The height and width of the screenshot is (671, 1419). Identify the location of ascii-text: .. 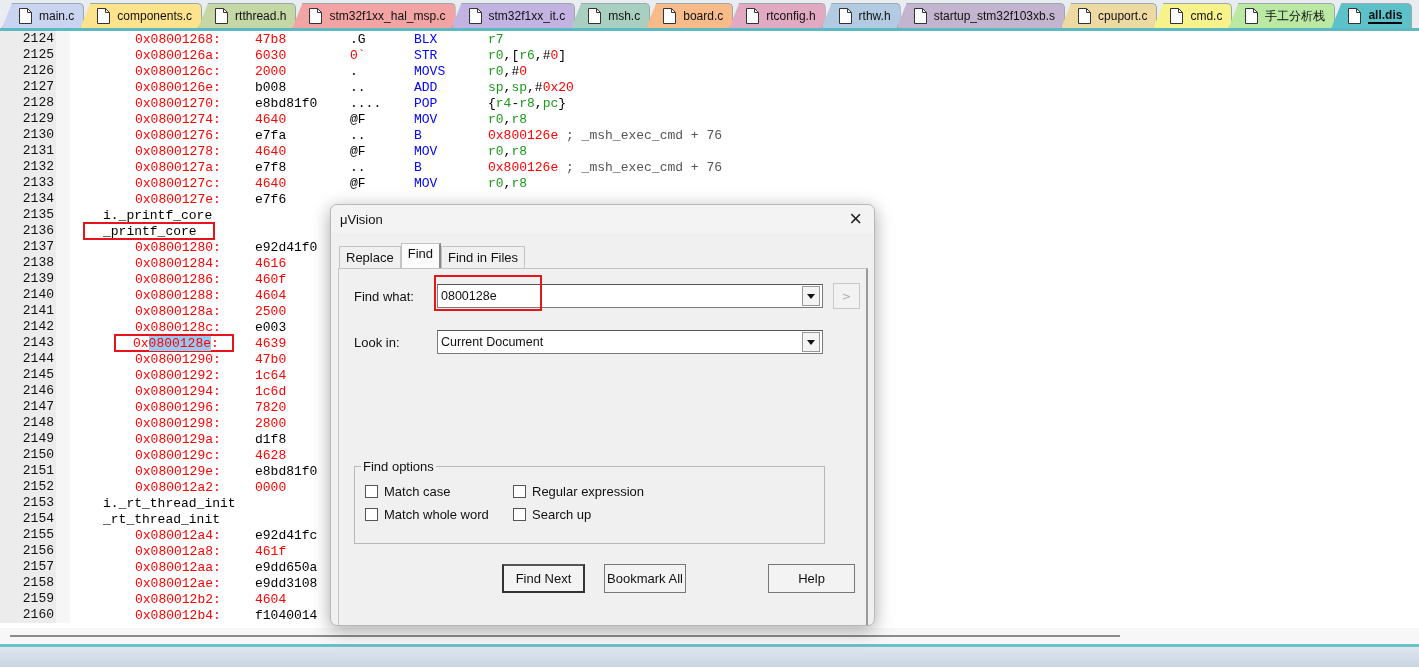
(354, 71).